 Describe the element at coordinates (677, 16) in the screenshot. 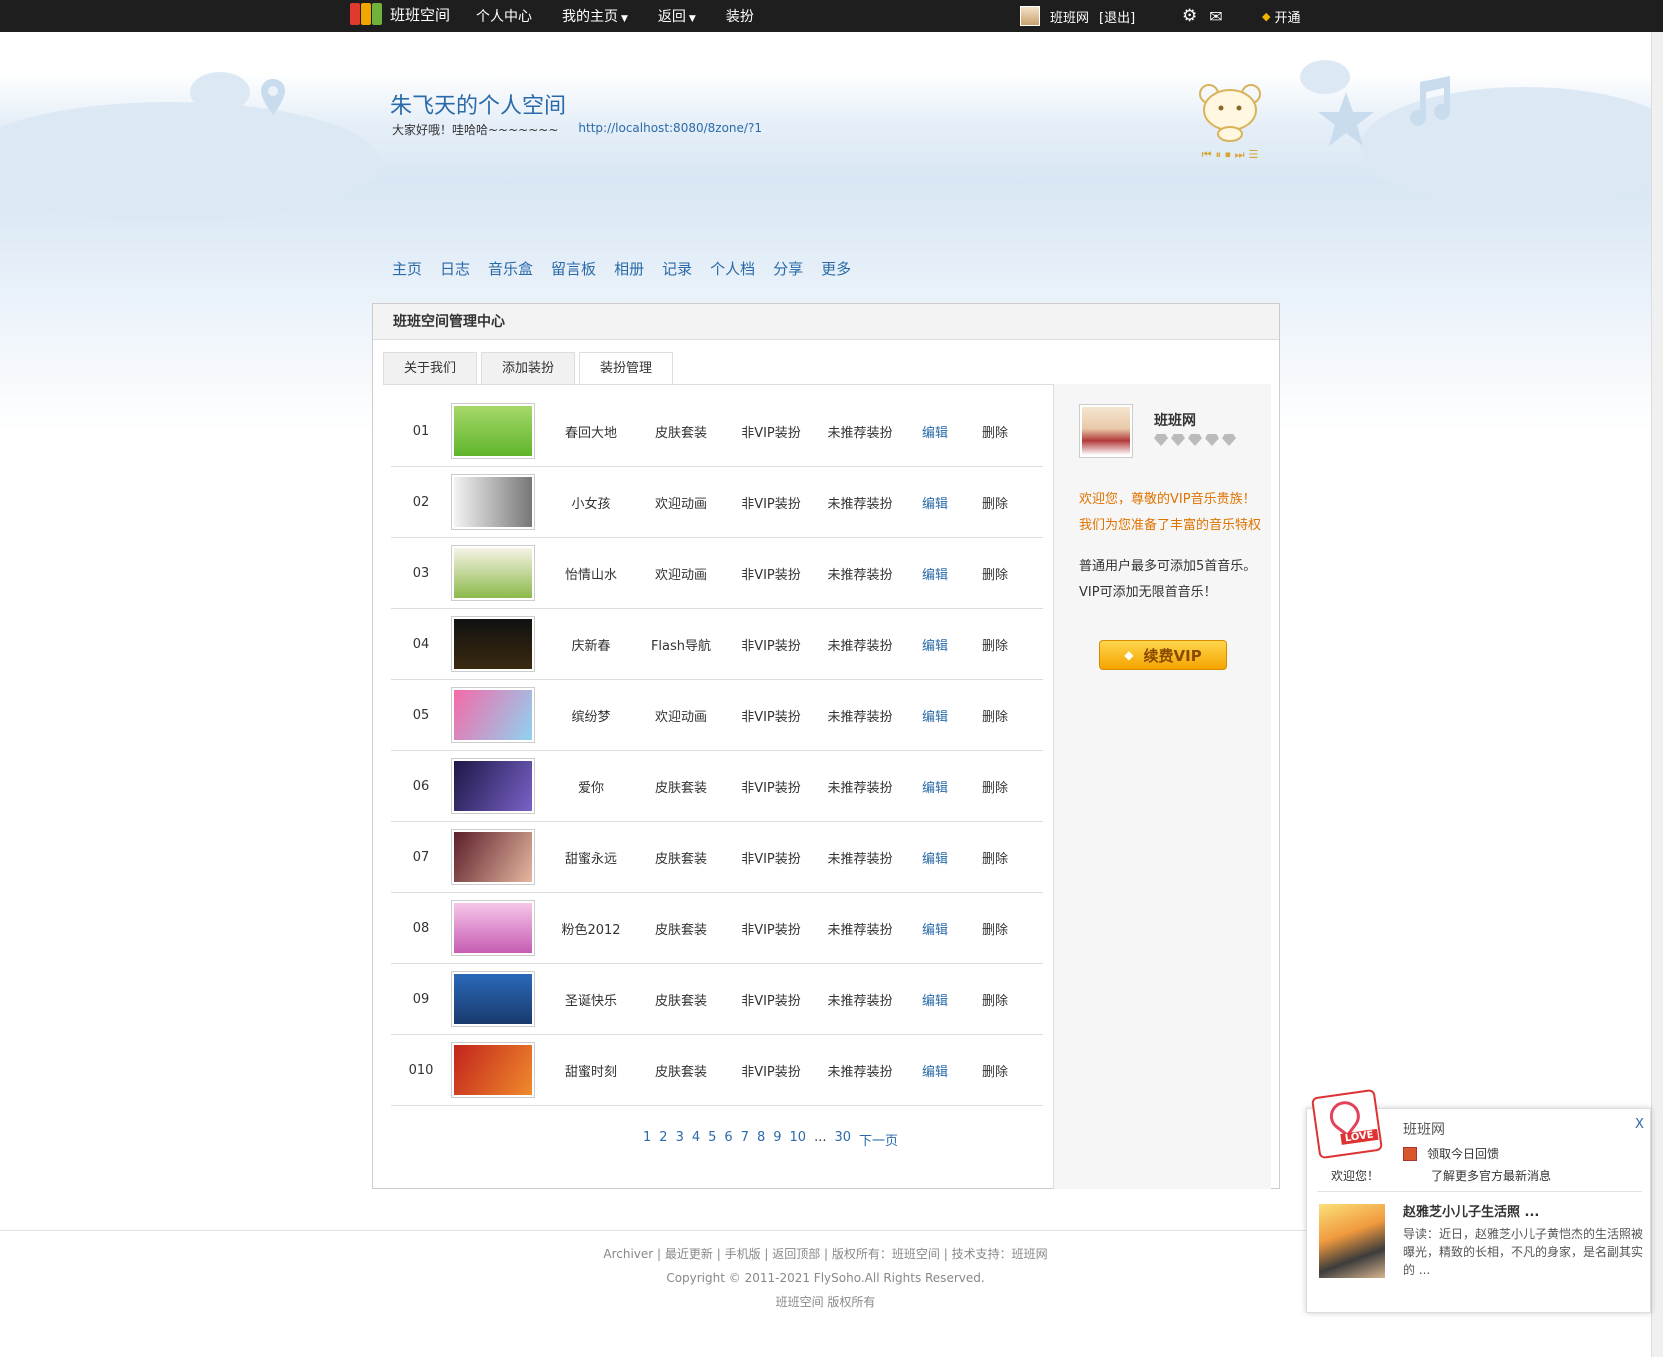

I see `top-nav-item: 返回 ▼` at that location.